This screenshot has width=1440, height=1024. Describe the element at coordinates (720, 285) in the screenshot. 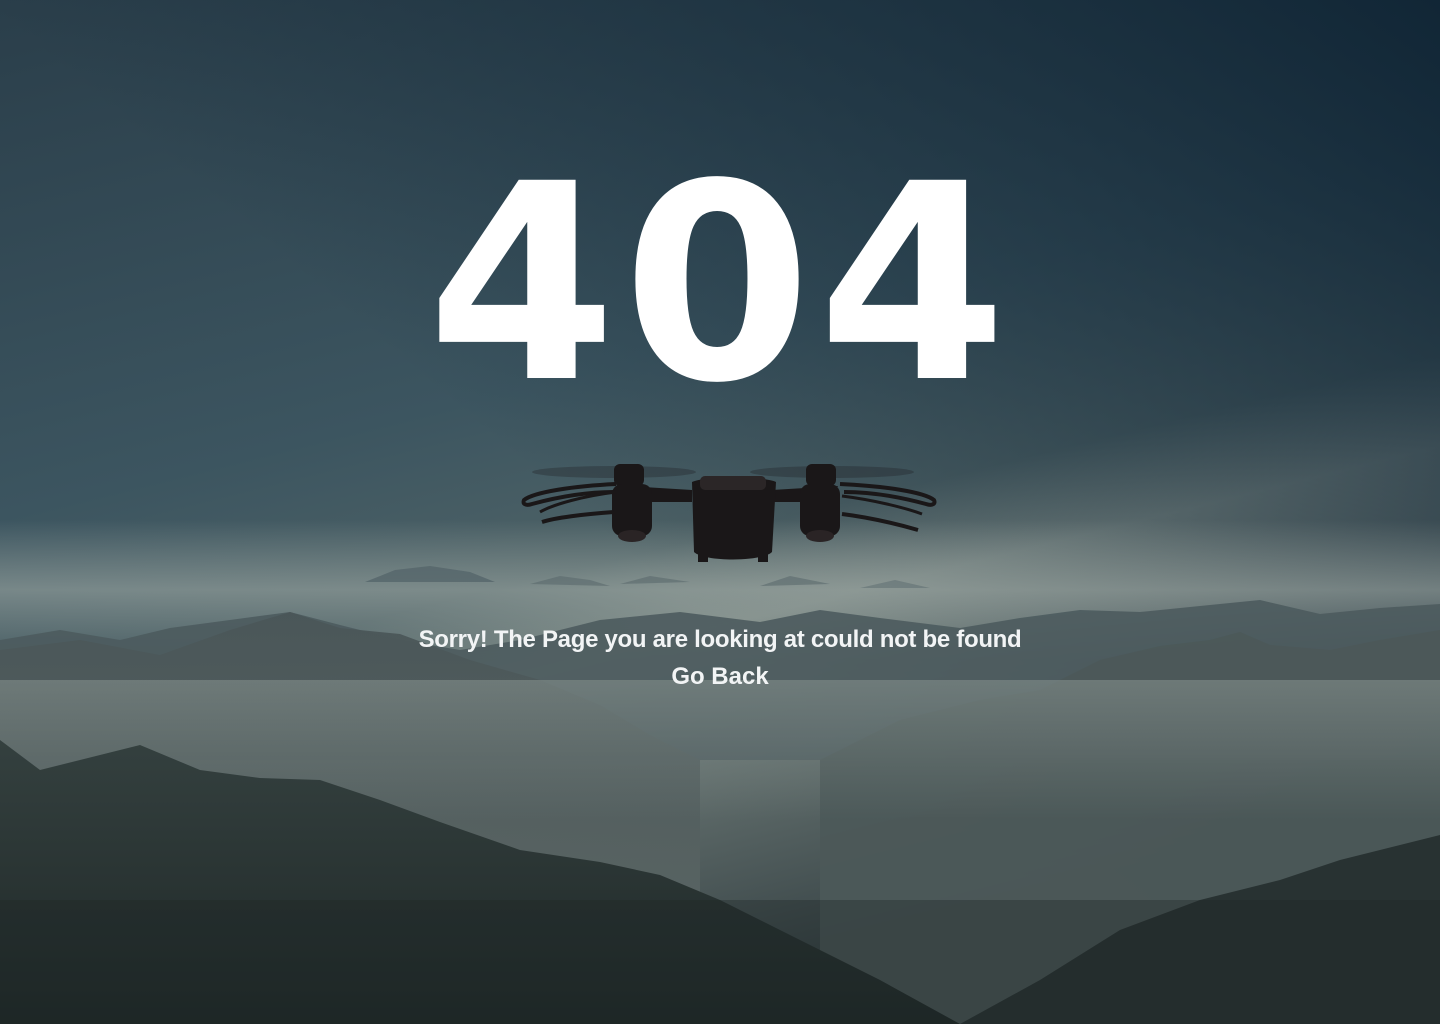

I see `error-code-heading: 404` at that location.